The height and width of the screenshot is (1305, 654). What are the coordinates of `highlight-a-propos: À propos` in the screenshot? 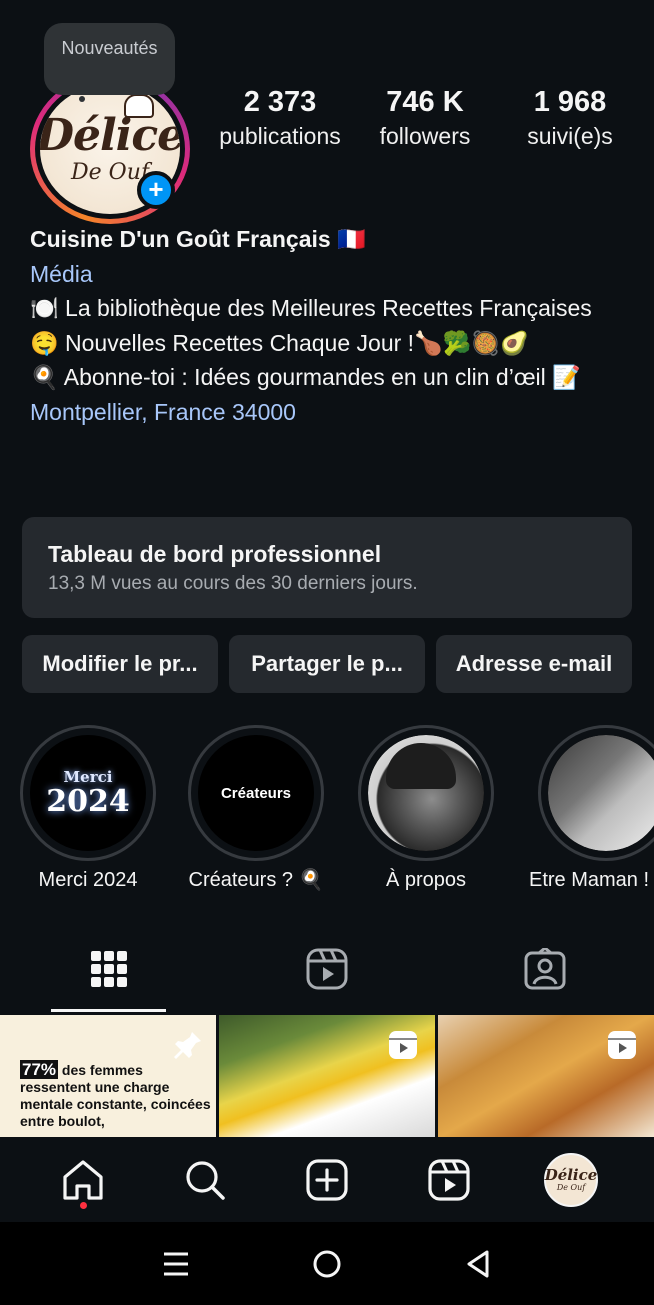 It's located at (426, 809).